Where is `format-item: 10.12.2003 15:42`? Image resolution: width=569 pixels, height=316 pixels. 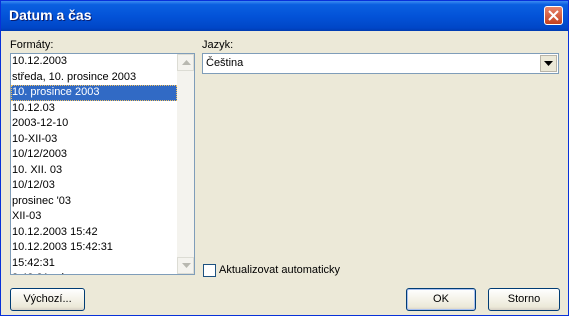 format-item: 10.12.2003 15:42 is located at coordinates (94, 233).